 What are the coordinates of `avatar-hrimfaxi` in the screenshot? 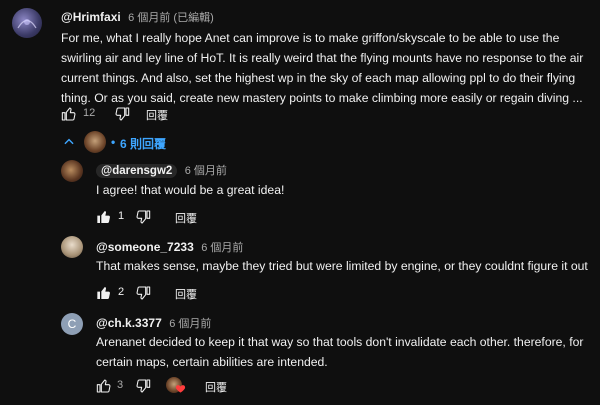 It's located at (27, 23).